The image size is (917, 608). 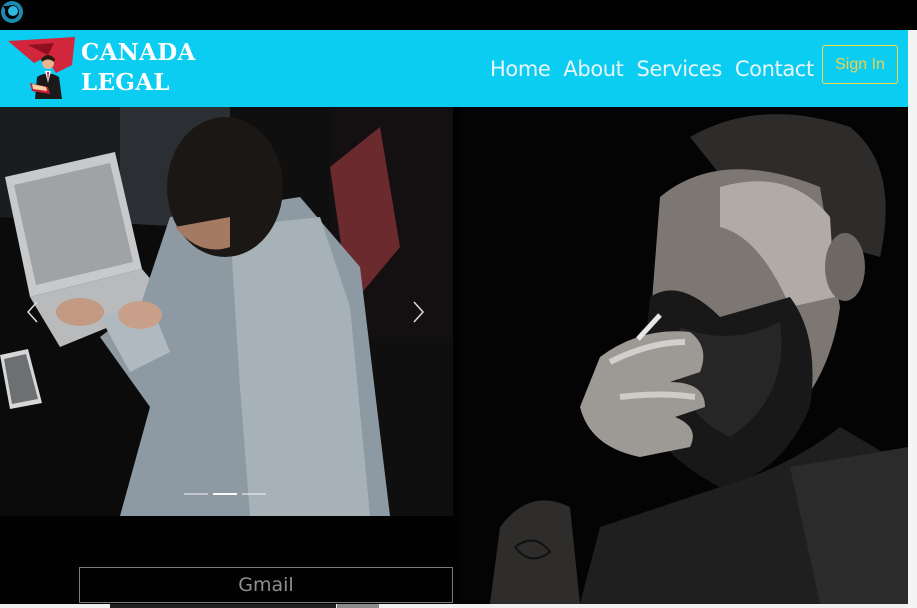 I want to click on chevron-left-icon, so click(x=32, y=312).